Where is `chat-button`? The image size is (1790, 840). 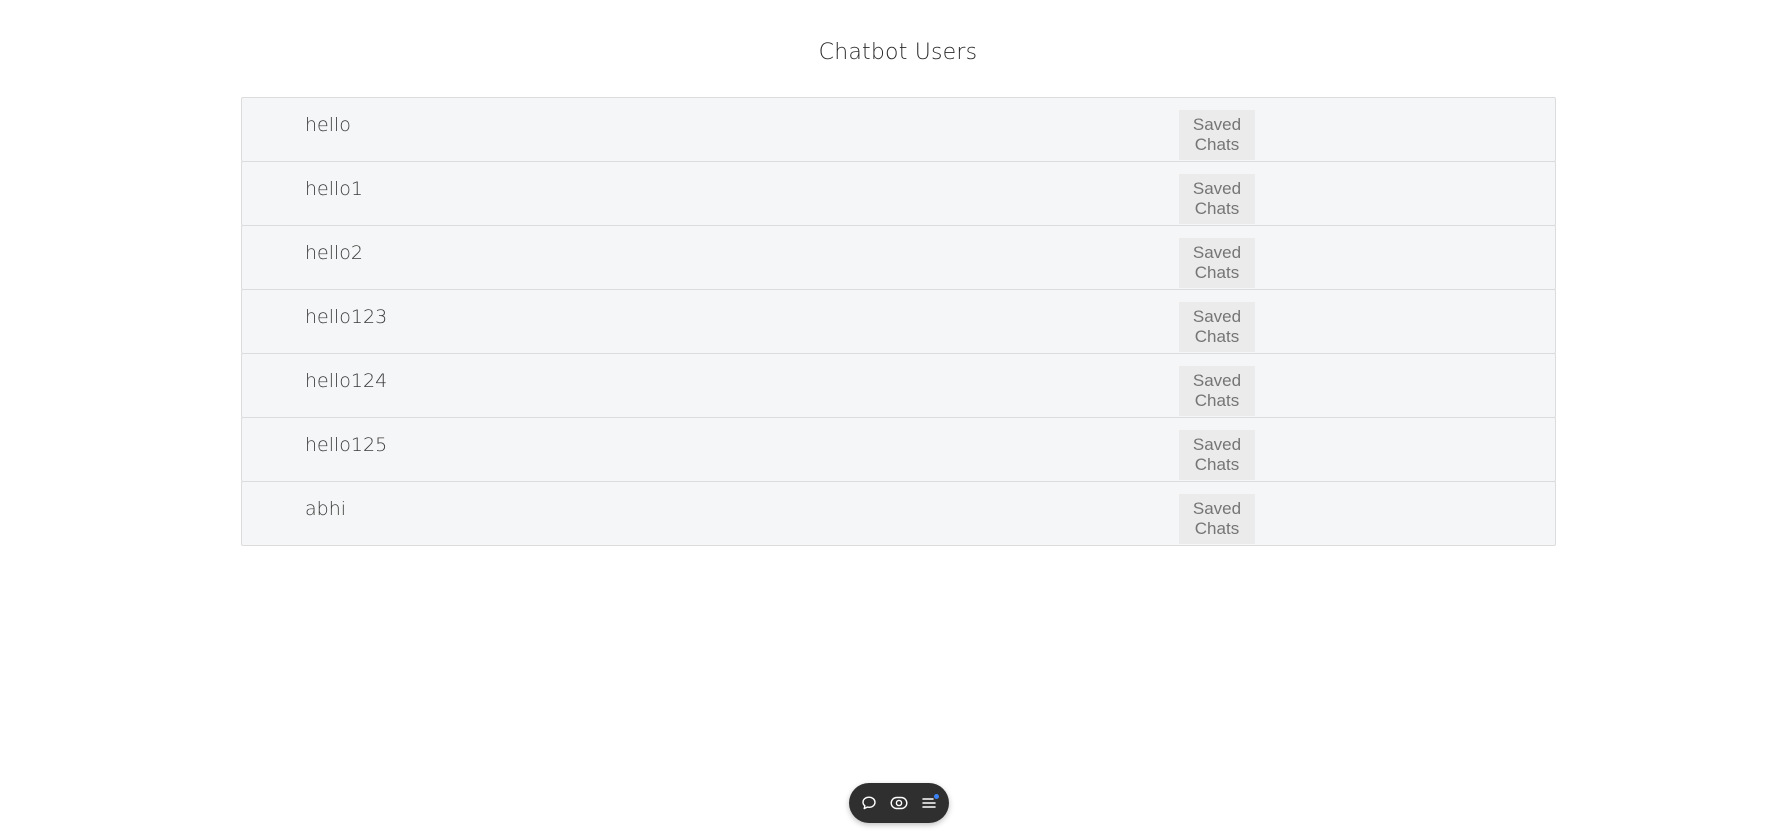 chat-button is located at coordinates (869, 803).